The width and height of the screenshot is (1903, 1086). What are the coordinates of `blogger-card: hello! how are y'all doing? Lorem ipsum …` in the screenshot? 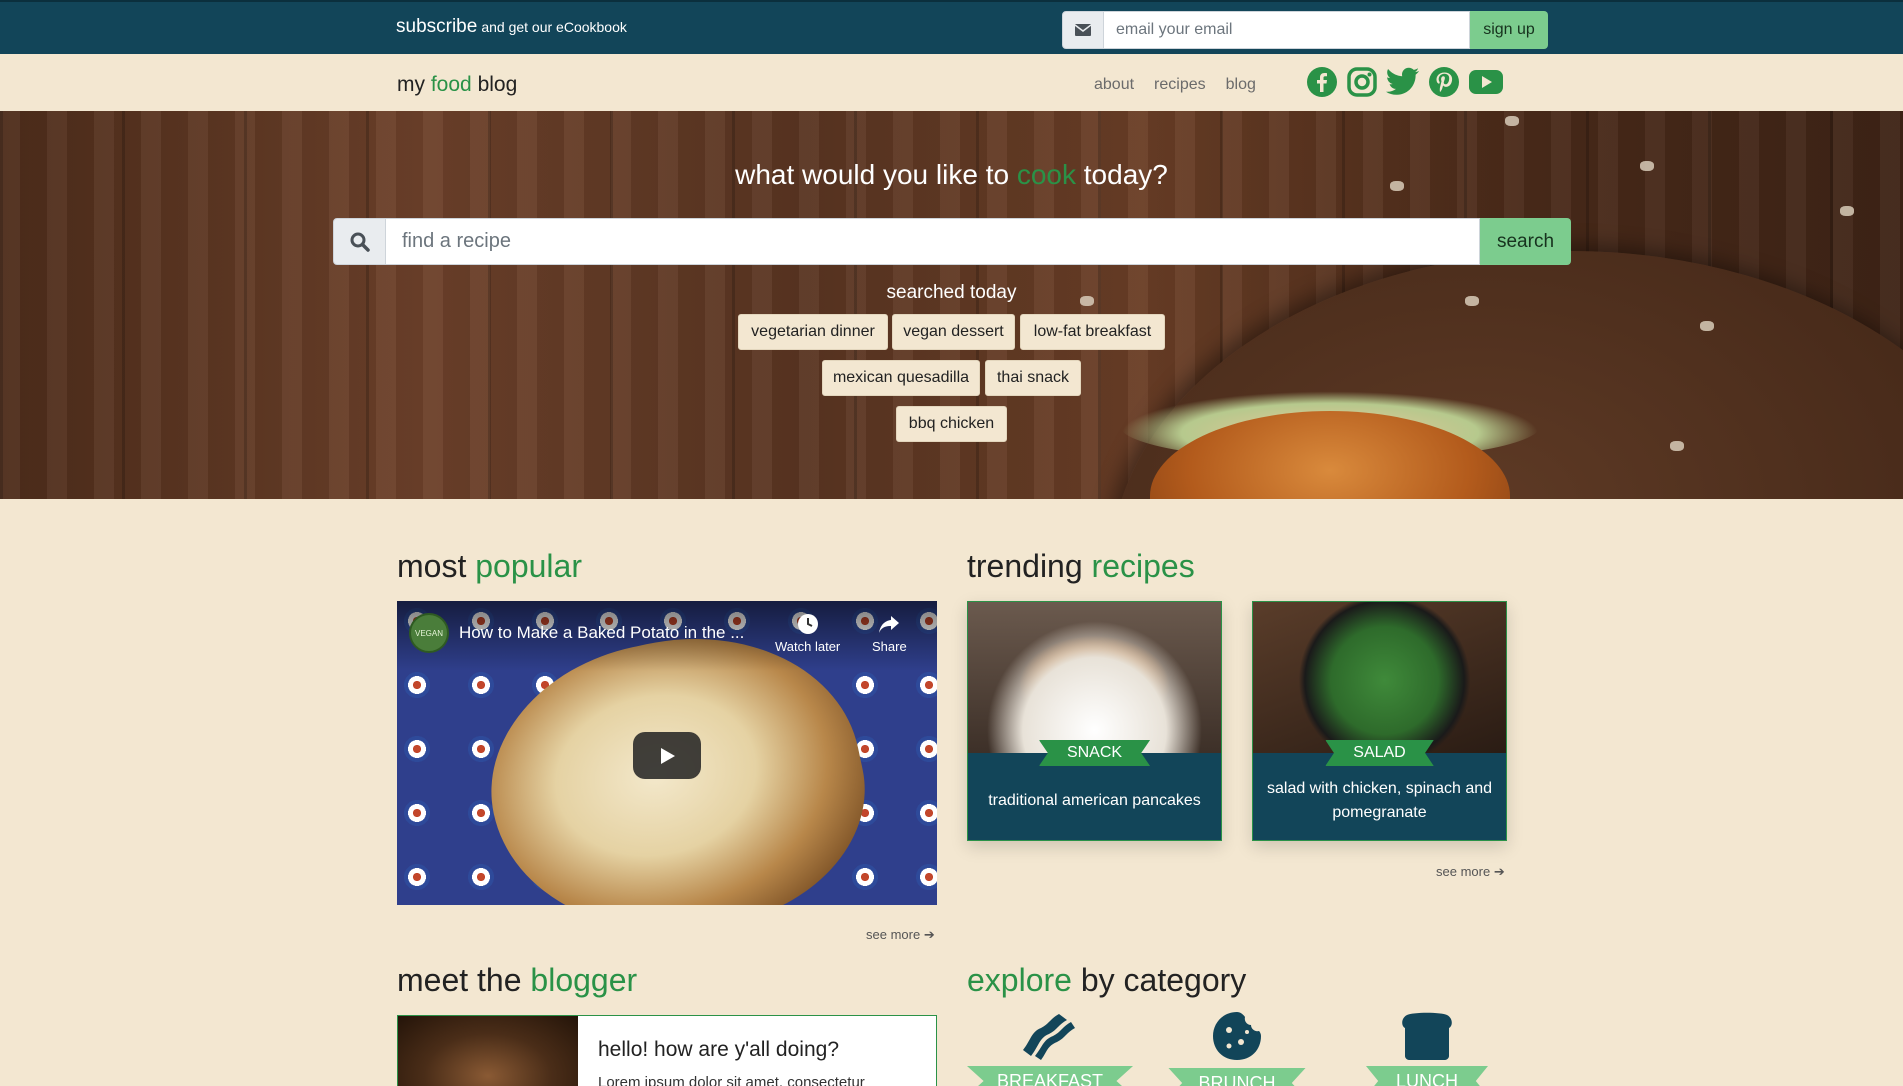 It's located at (667, 1050).